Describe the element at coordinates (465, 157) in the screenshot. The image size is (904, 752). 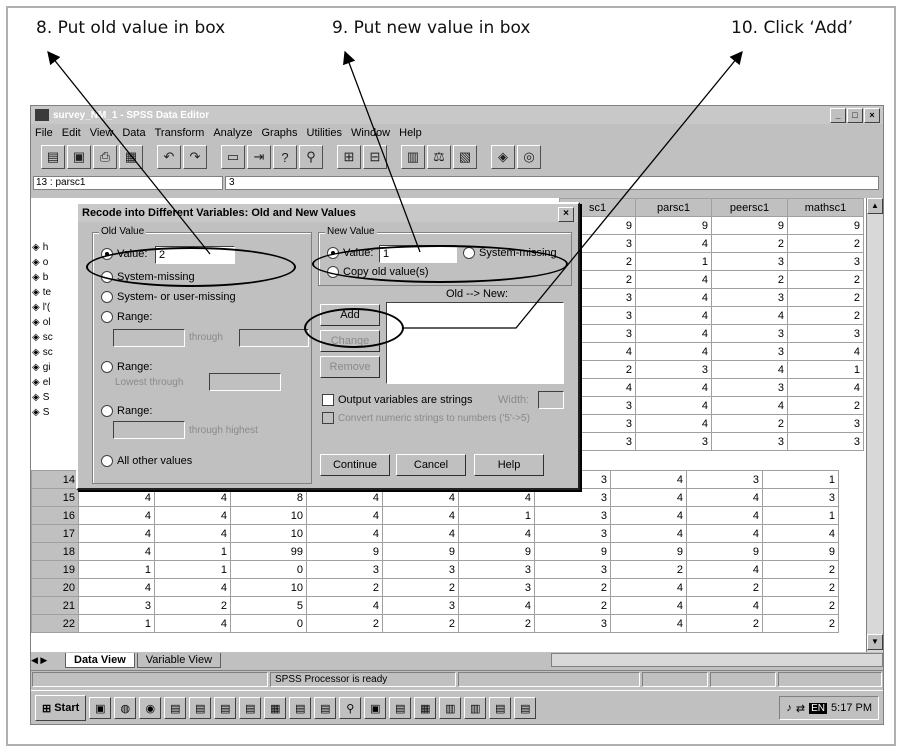
I see `select-cases-icon: ▧` at that location.